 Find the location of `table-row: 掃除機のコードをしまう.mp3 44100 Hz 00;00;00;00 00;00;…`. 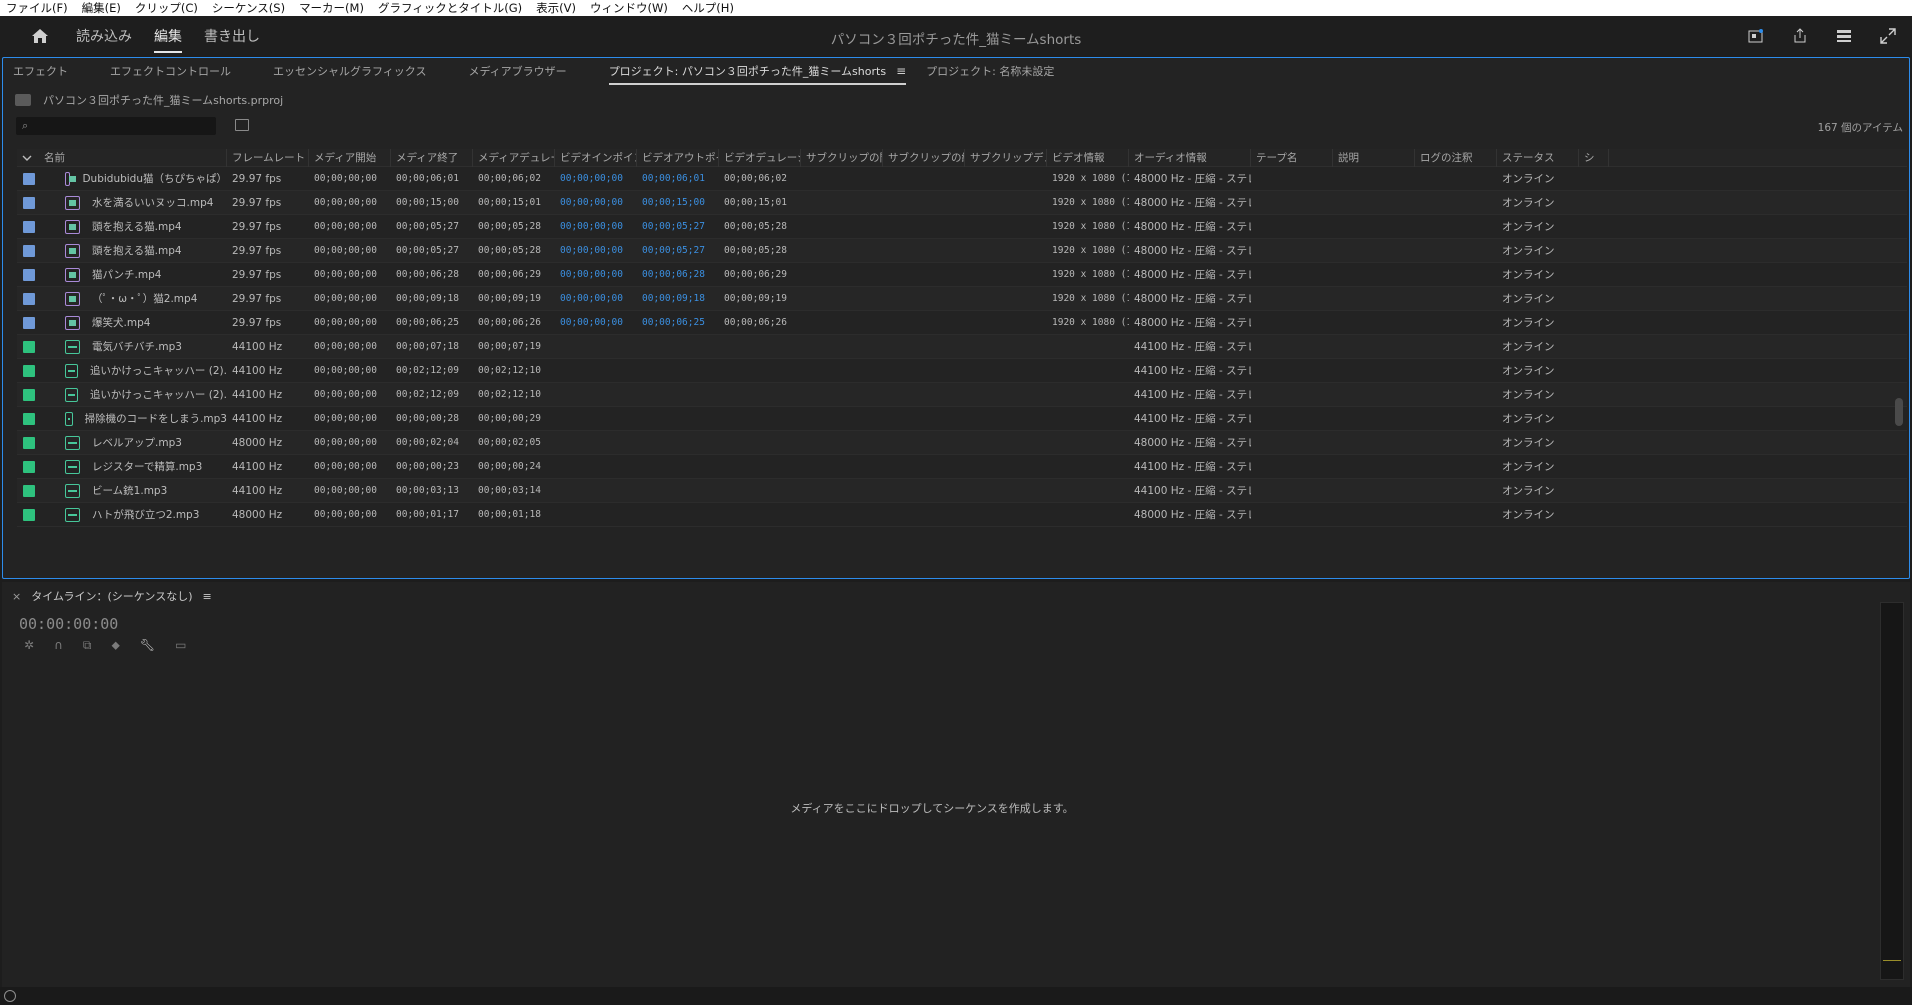

table-row: 掃除機のコードをしまう.mp3 44100 Hz 00;00;00;00 00;00;… is located at coordinates (962, 419).